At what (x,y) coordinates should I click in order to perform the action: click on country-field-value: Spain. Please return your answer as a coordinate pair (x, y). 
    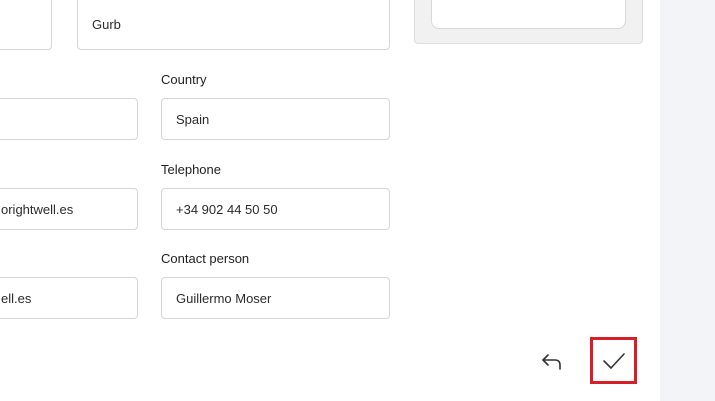
    Looking at the image, I should click on (193, 119).